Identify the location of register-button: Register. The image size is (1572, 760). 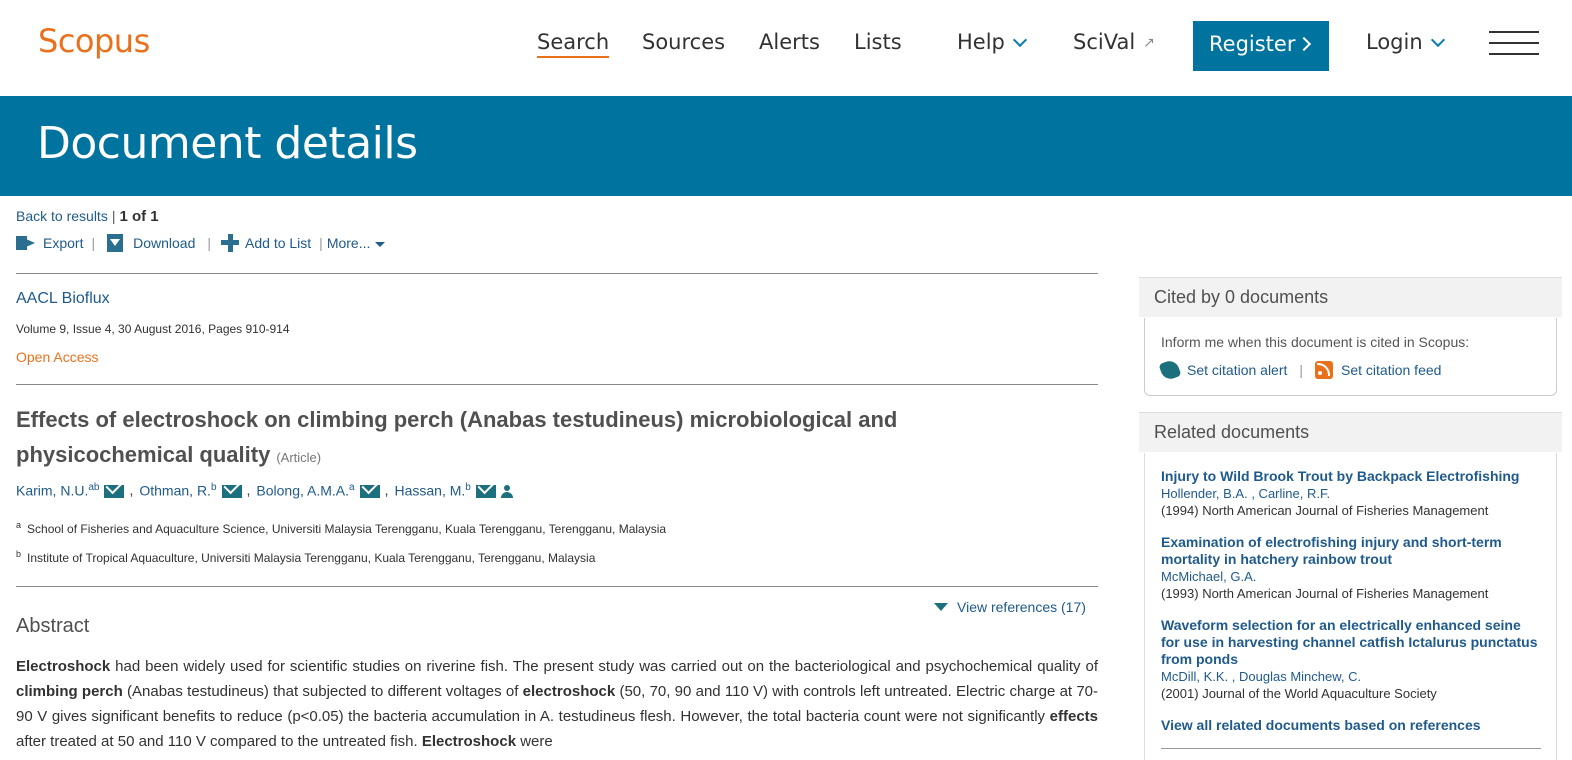
(1261, 46).